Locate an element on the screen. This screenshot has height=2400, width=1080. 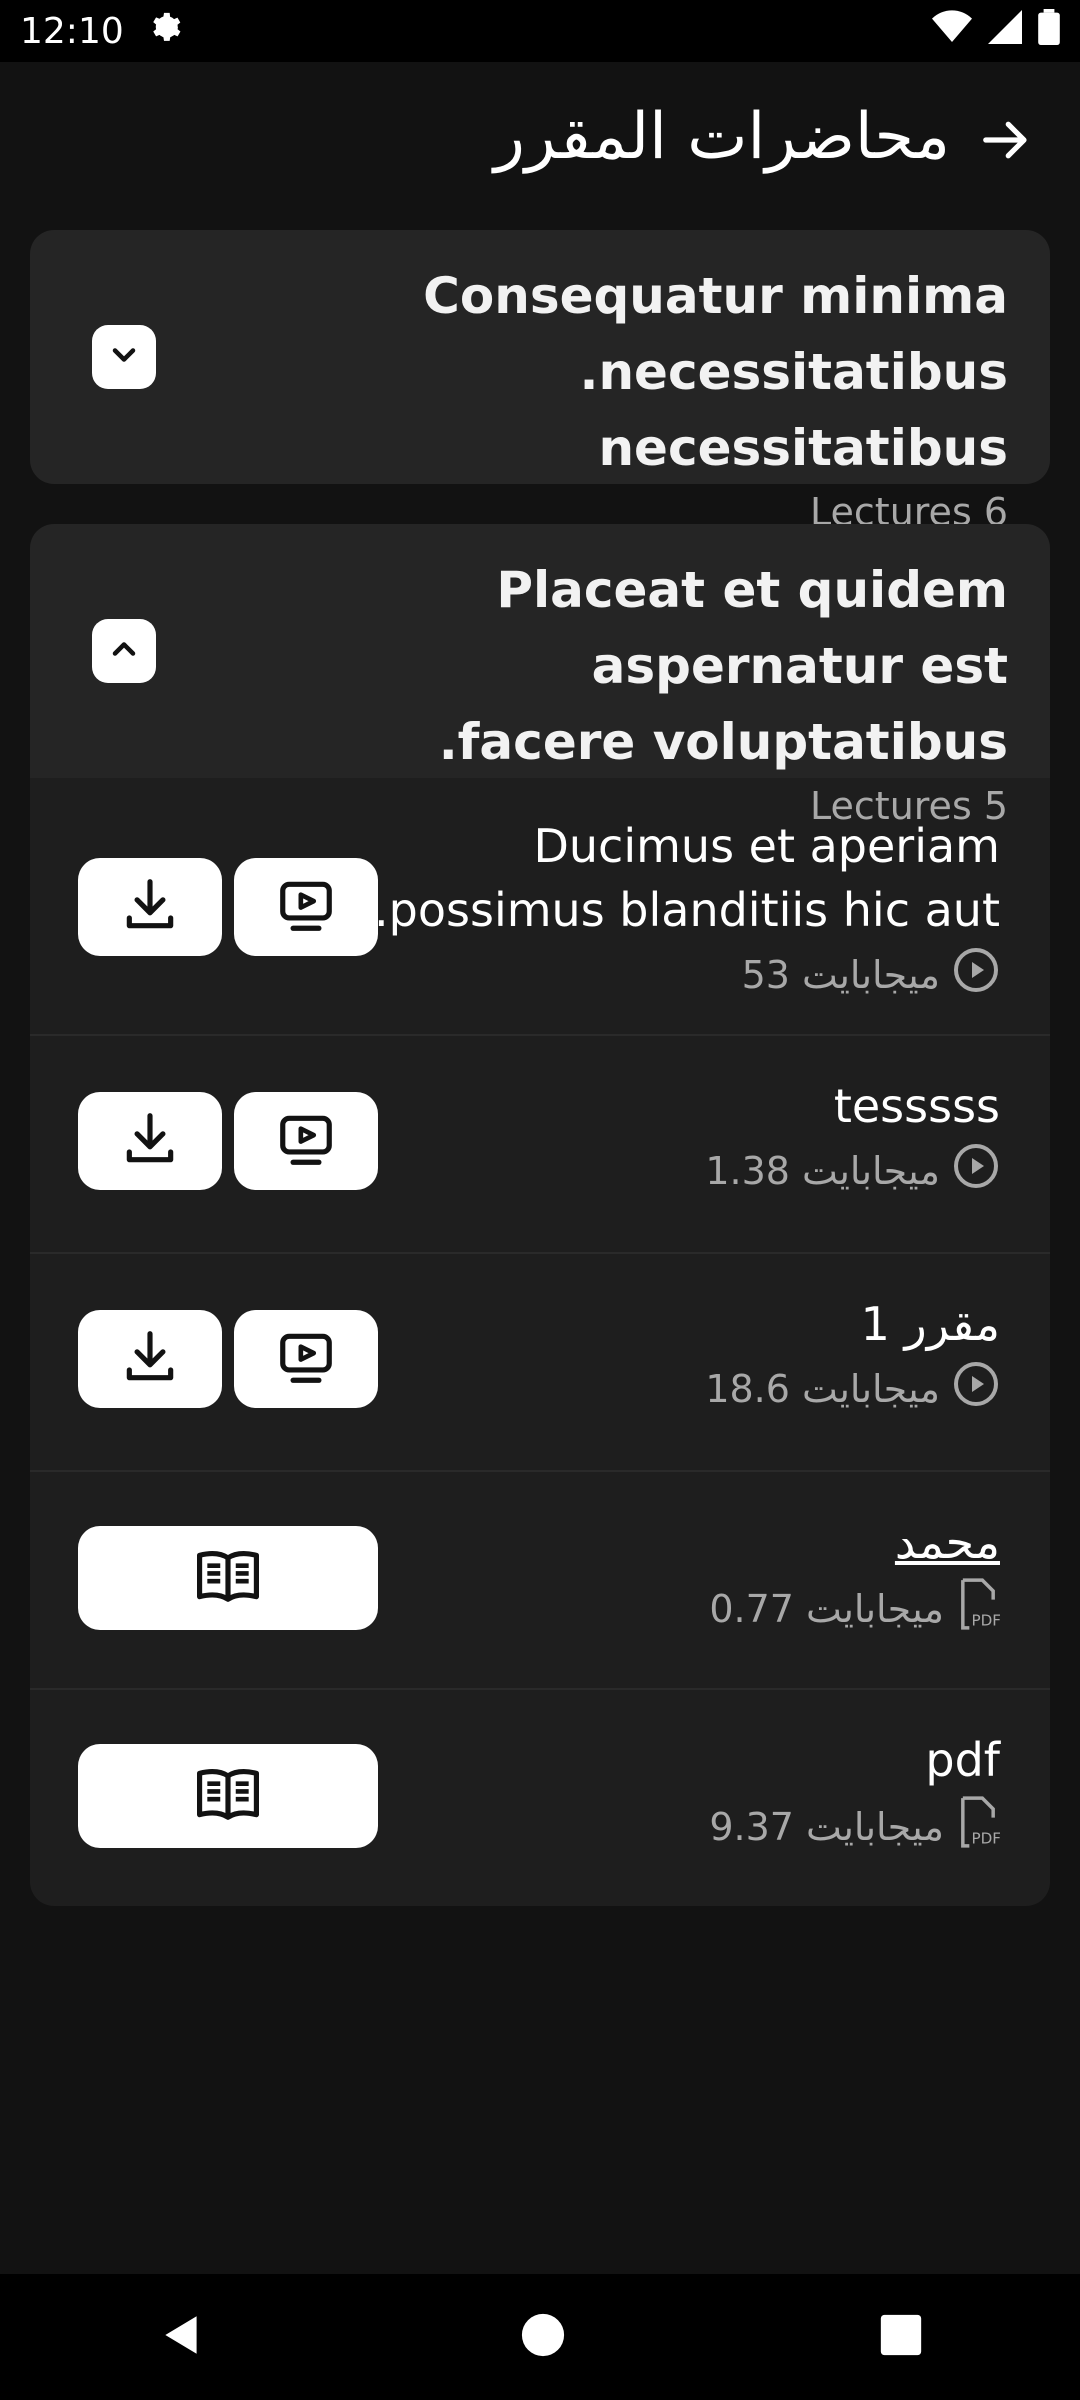
file-size: 53 ميجابايت is located at coordinates (840, 974).